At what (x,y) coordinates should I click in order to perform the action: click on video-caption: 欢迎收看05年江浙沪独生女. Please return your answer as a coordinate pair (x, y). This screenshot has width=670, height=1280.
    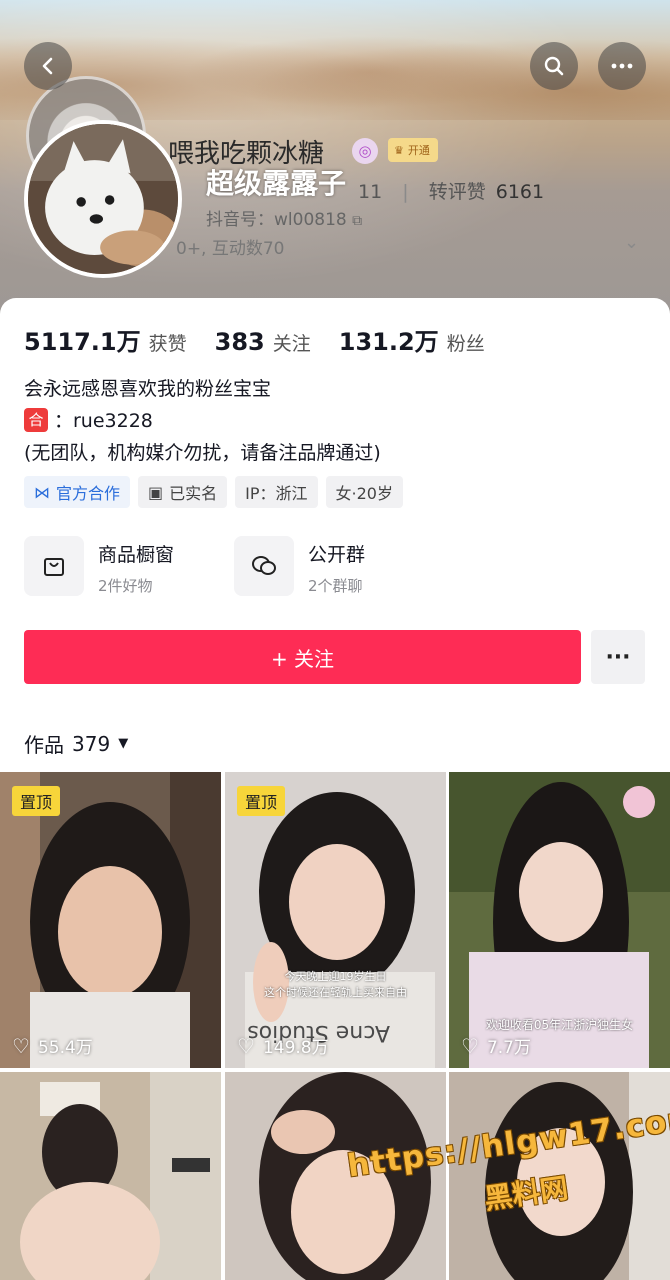
    Looking at the image, I should click on (559, 1025).